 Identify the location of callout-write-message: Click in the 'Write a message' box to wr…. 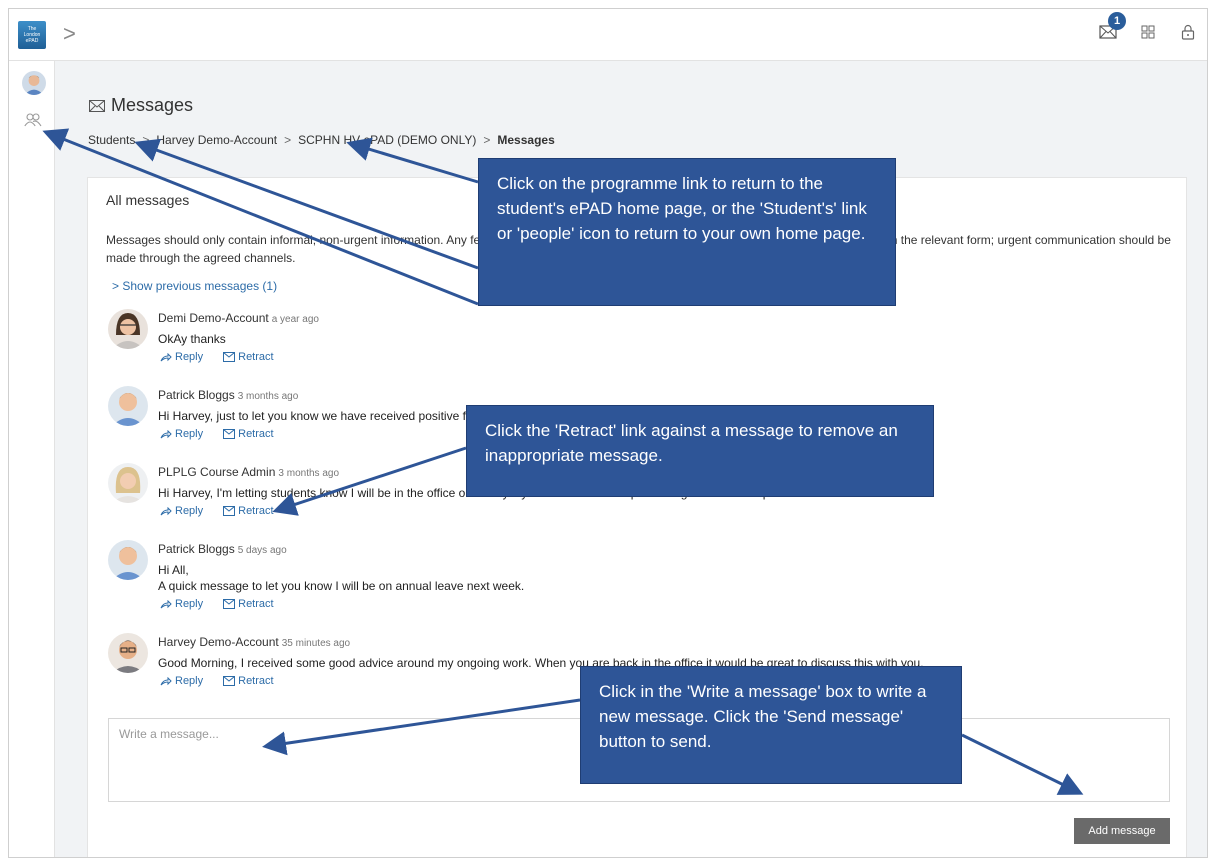
(771, 725).